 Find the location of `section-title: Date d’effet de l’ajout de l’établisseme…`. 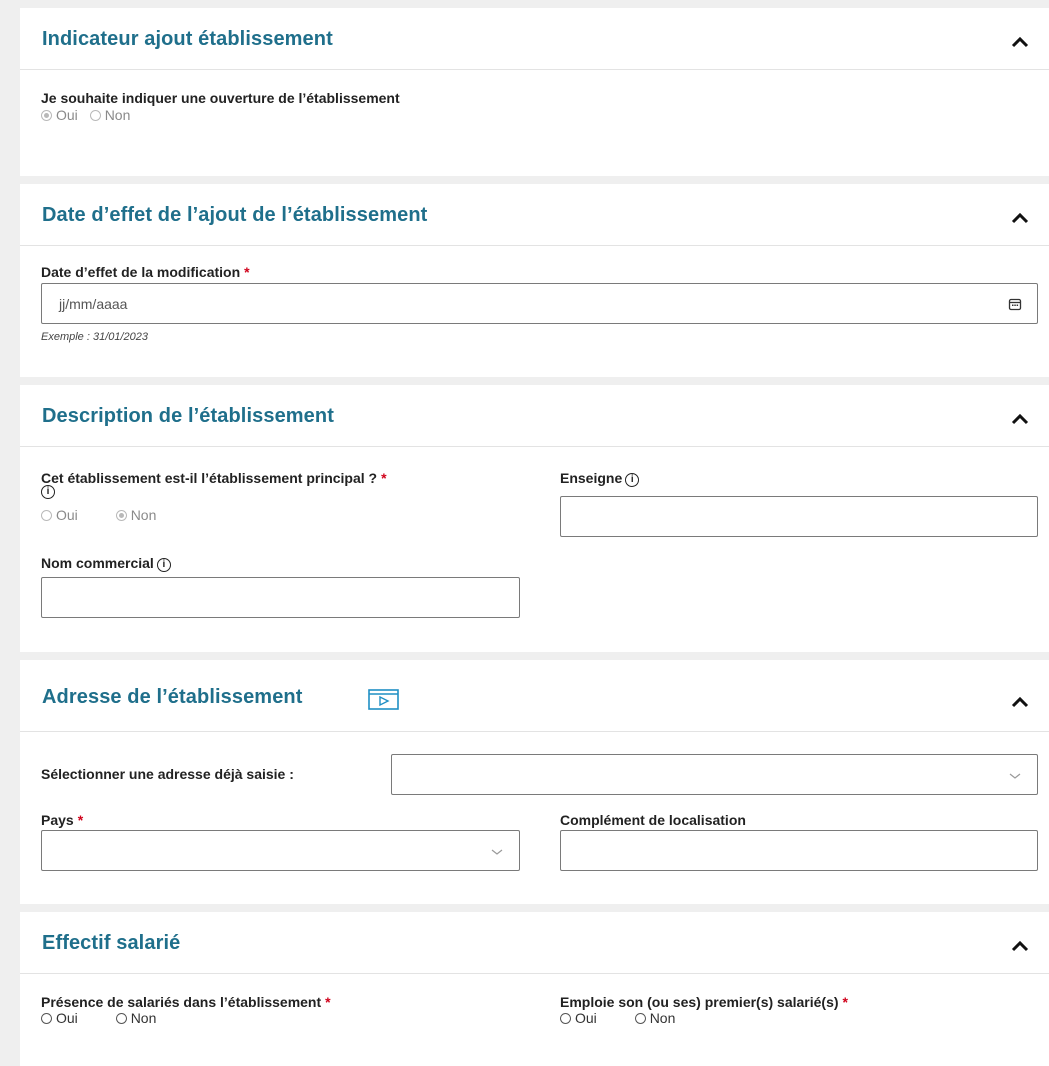

section-title: Date d’effet de l’ajout de l’établisseme… is located at coordinates (235, 215).